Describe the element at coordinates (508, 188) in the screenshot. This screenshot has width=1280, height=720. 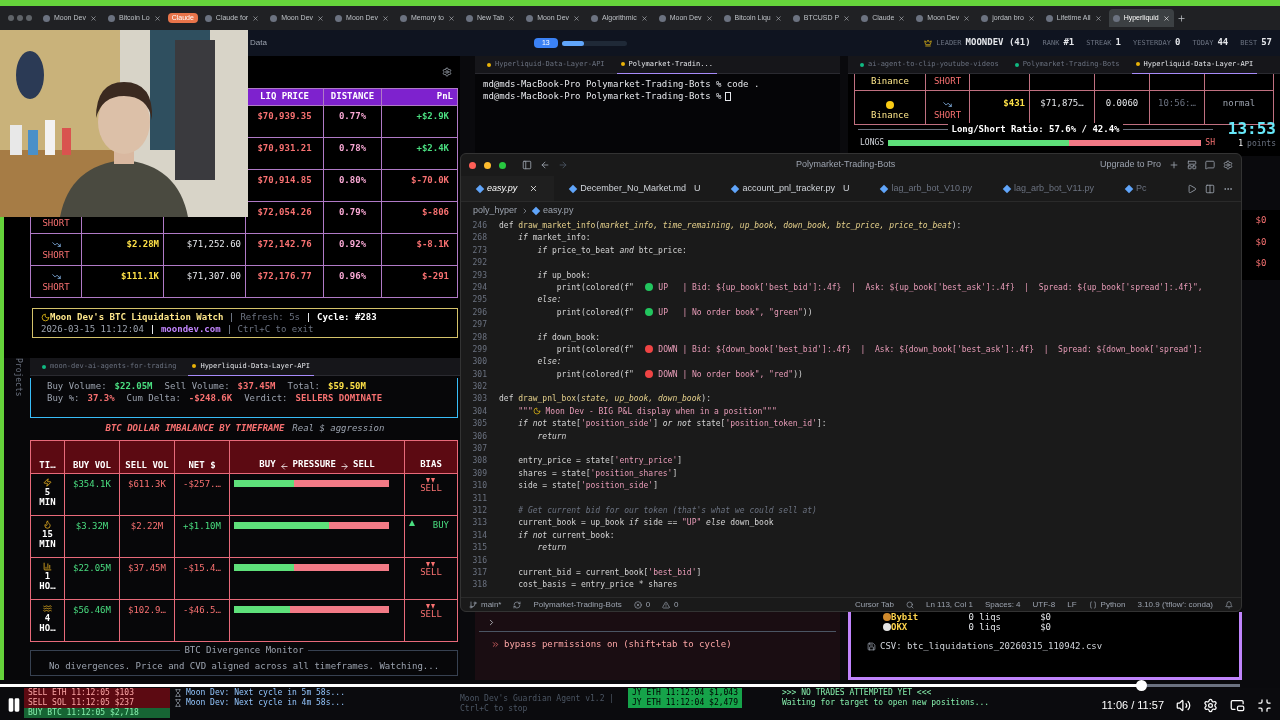
I see `editor-tab: easy.py` at that location.